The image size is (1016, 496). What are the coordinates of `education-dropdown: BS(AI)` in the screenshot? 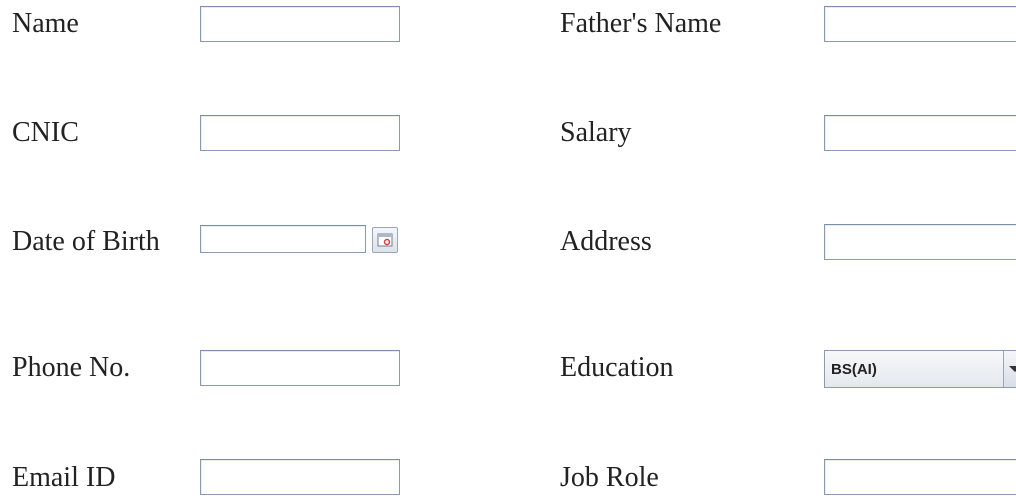 It's located at (920, 369).